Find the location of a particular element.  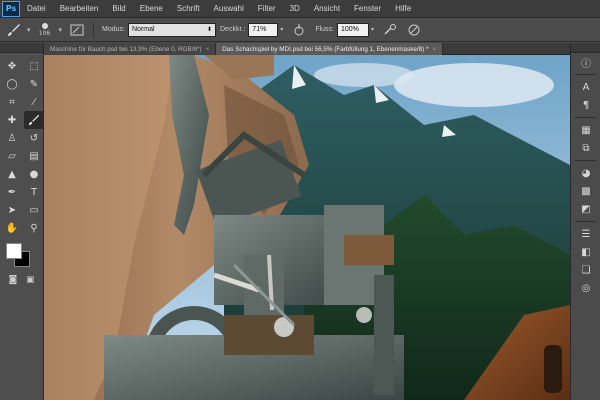

tablet-pressure-size-icon is located at coordinates (414, 30).